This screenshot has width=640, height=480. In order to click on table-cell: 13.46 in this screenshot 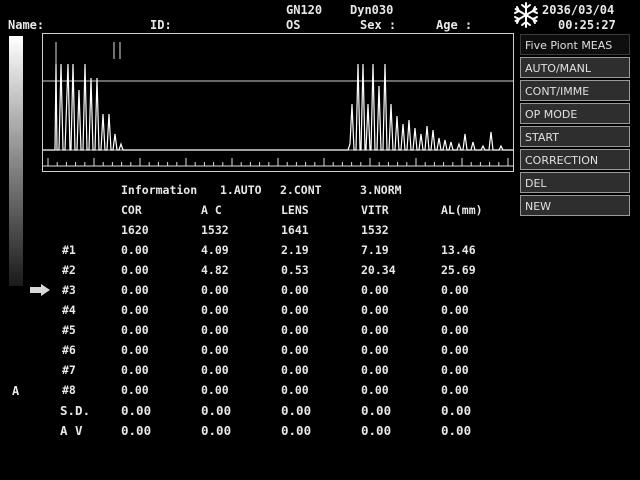, I will do `click(458, 250)`.